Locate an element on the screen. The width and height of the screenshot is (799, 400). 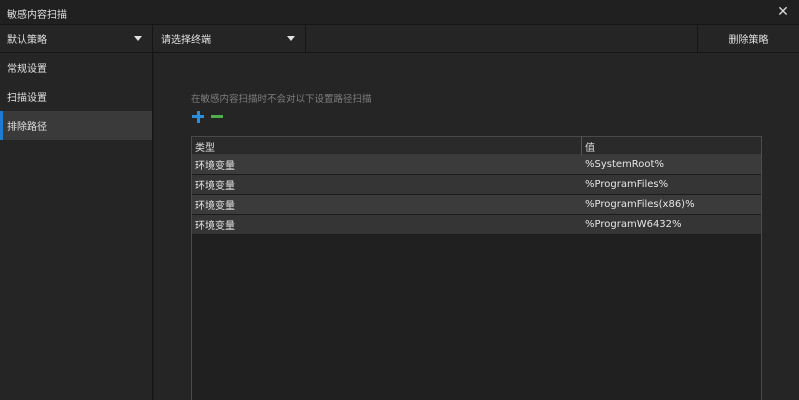
title-bar: 敏感内容扫描 ✕ is located at coordinates (399, 12).